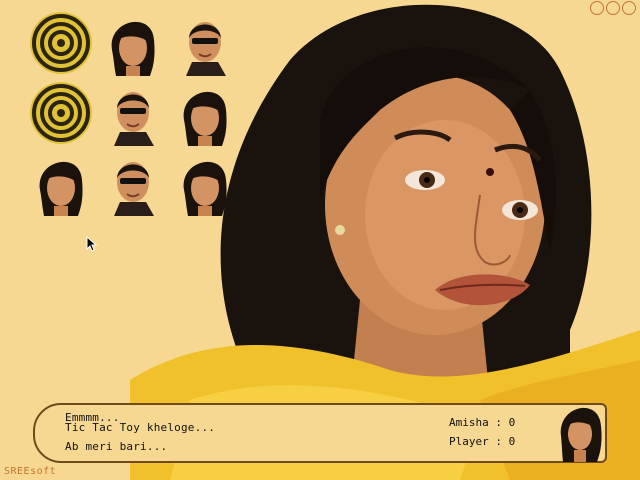  I want to click on game-board, so click(132, 113).